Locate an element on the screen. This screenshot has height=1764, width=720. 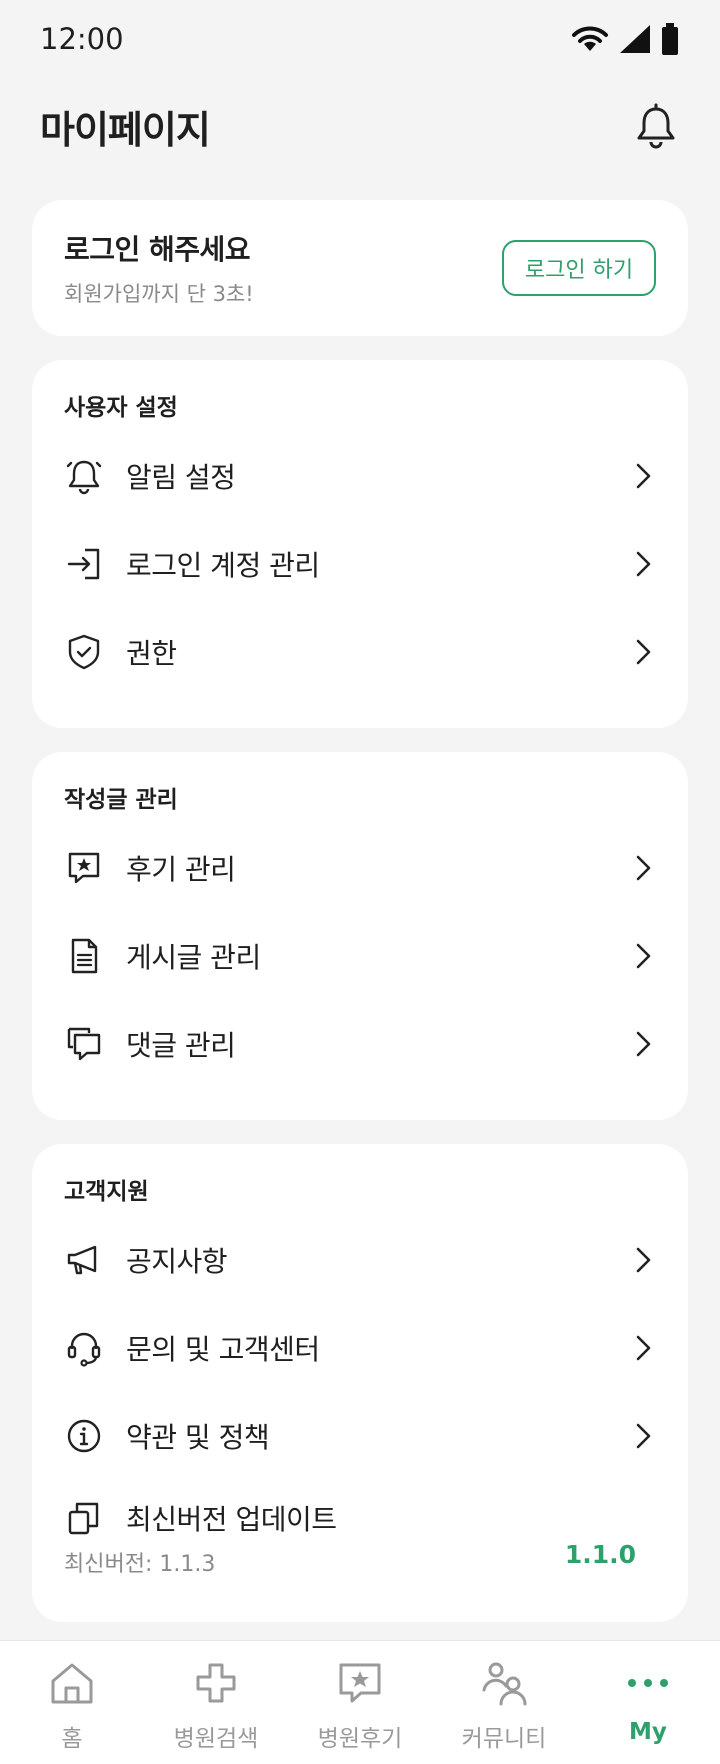
headset-icon is located at coordinates (84, 1348).